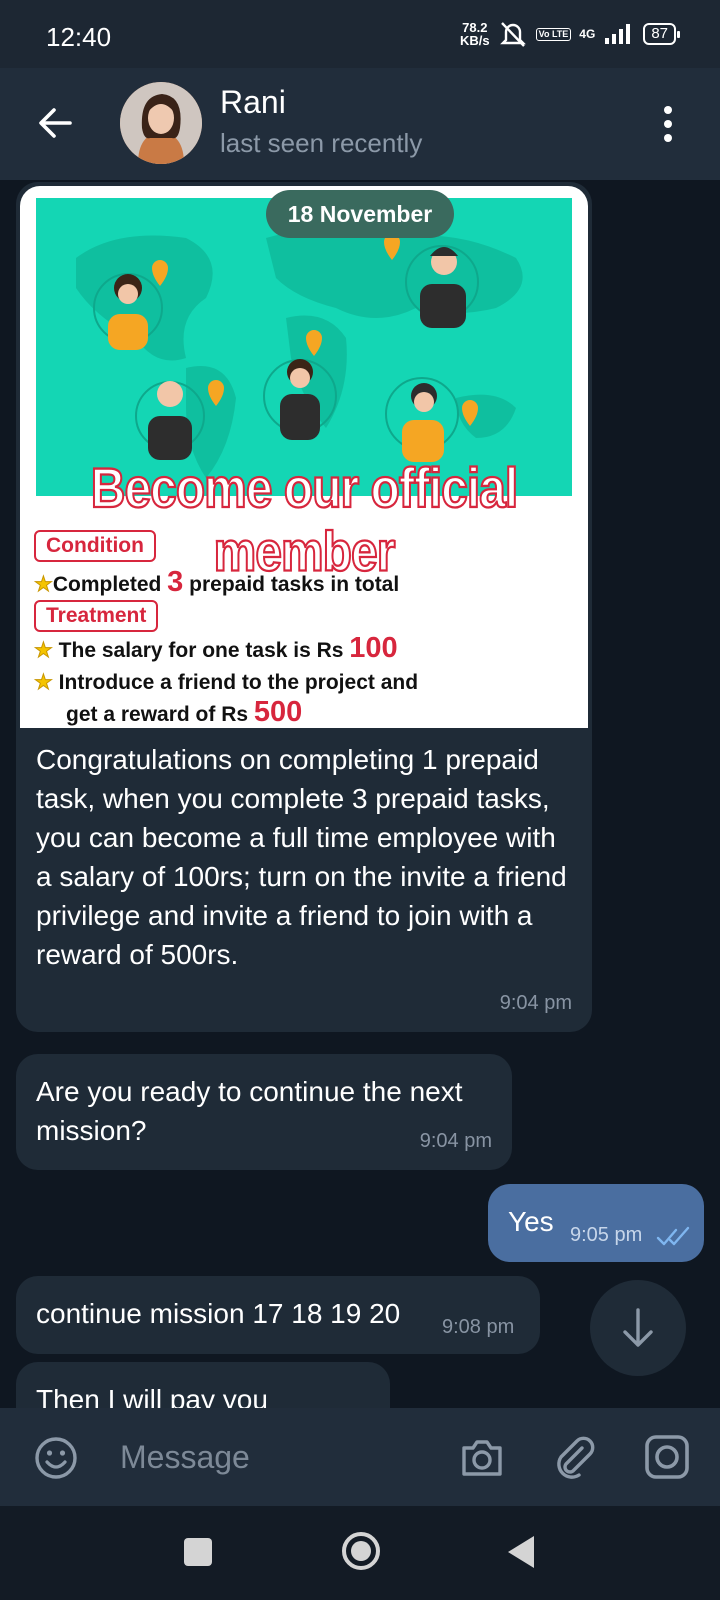 The image size is (720, 1600). I want to click on invite-reward-line: get a reward of Rs 500, so click(184, 712).